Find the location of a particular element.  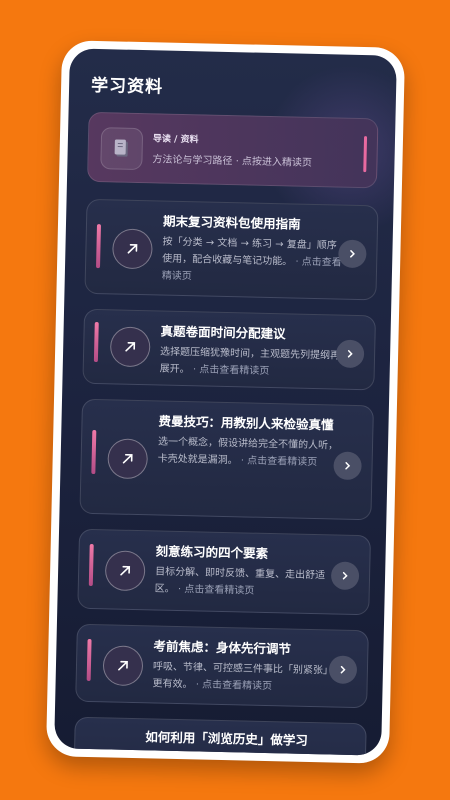

article-summary: 目标分解、即时反馈、重复、走出舒适区。 · 点击查看精读页 is located at coordinates (245, 582).